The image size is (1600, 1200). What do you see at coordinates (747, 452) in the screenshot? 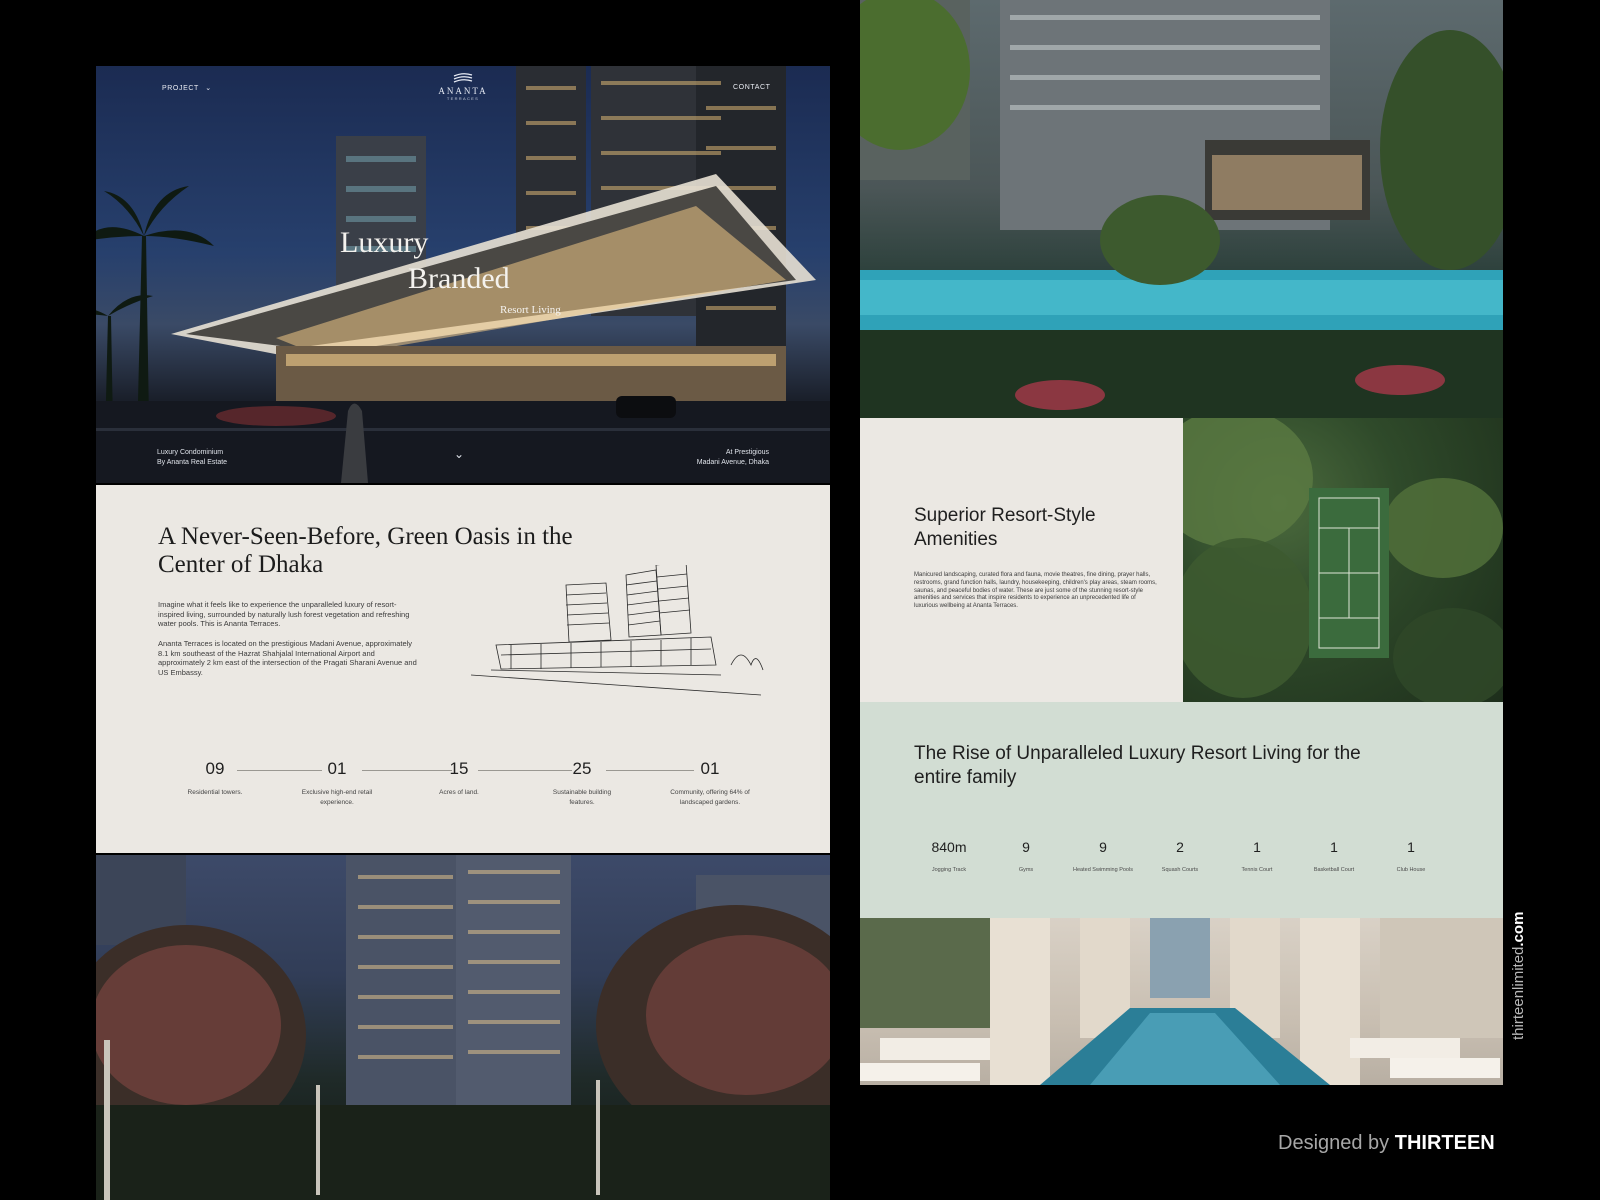
I see `hero-footer-right-line1: At Prestigious` at bounding box center [747, 452].